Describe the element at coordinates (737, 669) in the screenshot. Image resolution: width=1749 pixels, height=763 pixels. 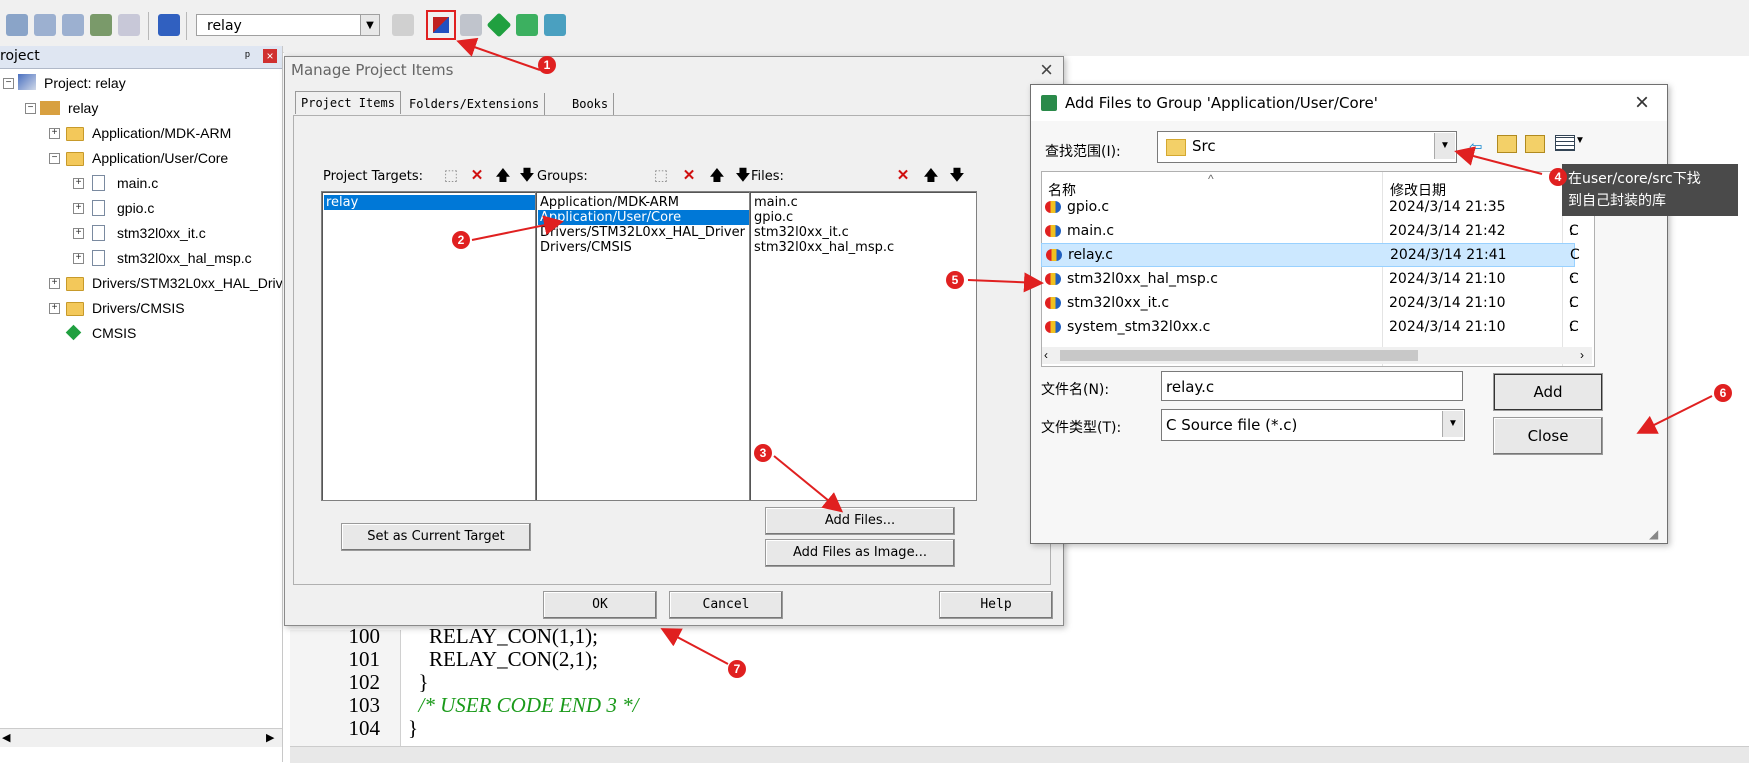
I see `callout-badge: 7` at that location.